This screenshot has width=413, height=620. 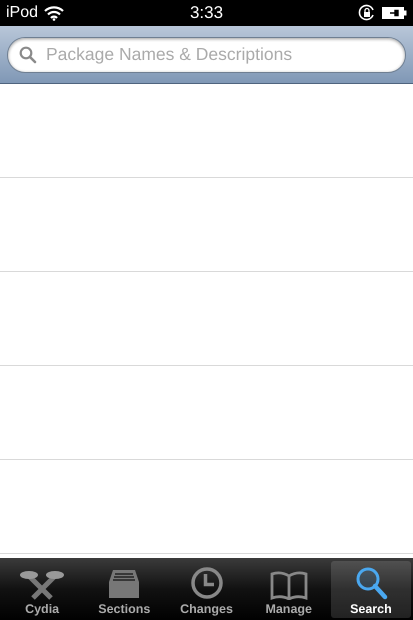 What do you see at coordinates (206, 54) in the screenshot?
I see `search-field: Package Names & Descriptions` at bounding box center [206, 54].